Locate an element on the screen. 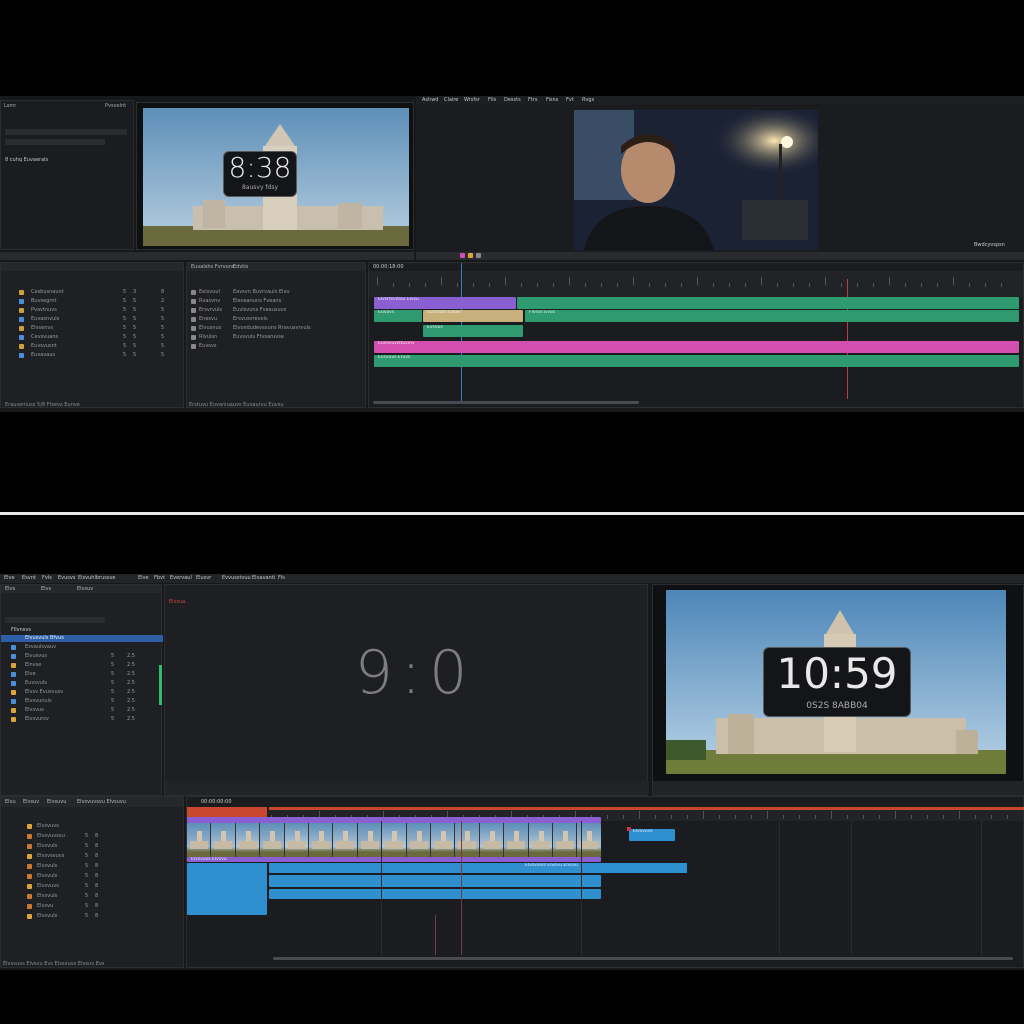 The image size is (1024, 1024). timeline-clip: Evsvuvs Eruvs is located at coordinates (696, 361).